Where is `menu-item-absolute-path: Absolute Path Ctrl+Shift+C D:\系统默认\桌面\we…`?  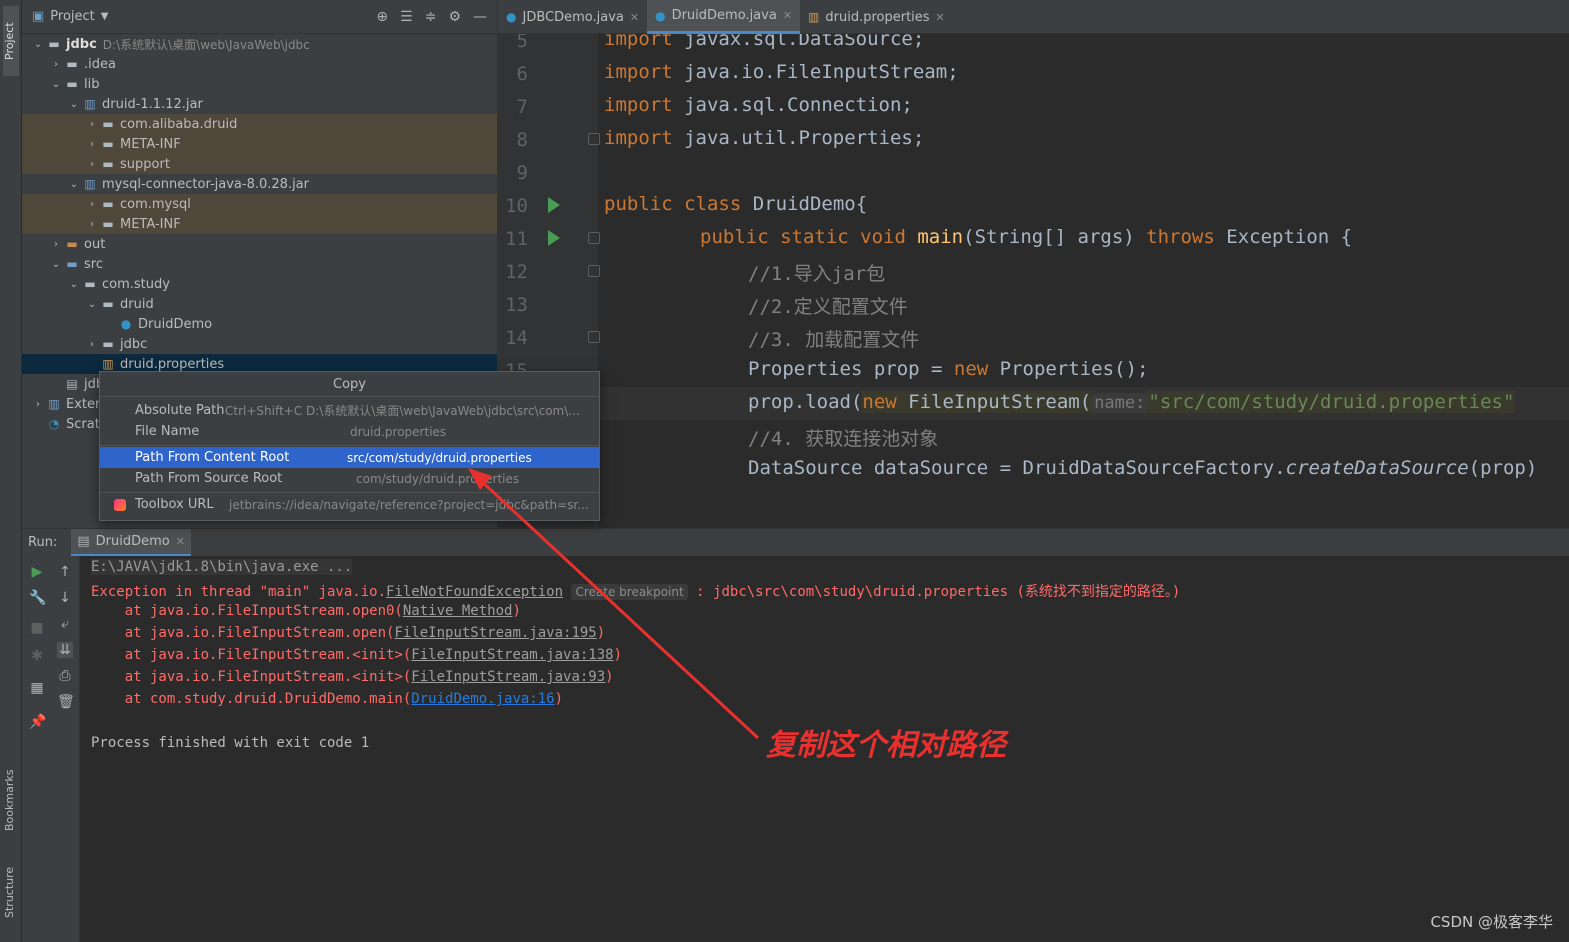
menu-item-absolute-path: Absolute Path Ctrl+Shift+C D:\系统默认\桌面\we… is located at coordinates (349, 410).